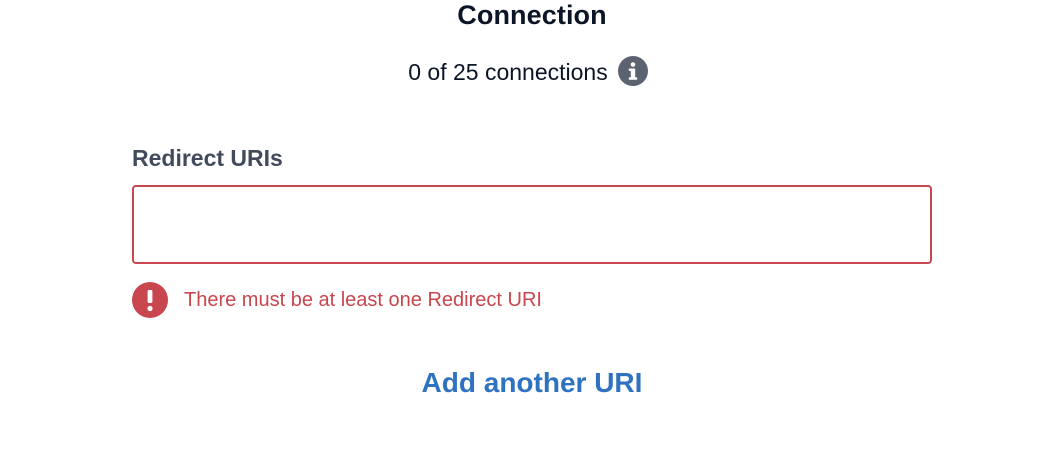  Describe the element at coordinates (207, 158) in the screenshot. I see `redirect-uris-label: Redirect URIs` at that location.